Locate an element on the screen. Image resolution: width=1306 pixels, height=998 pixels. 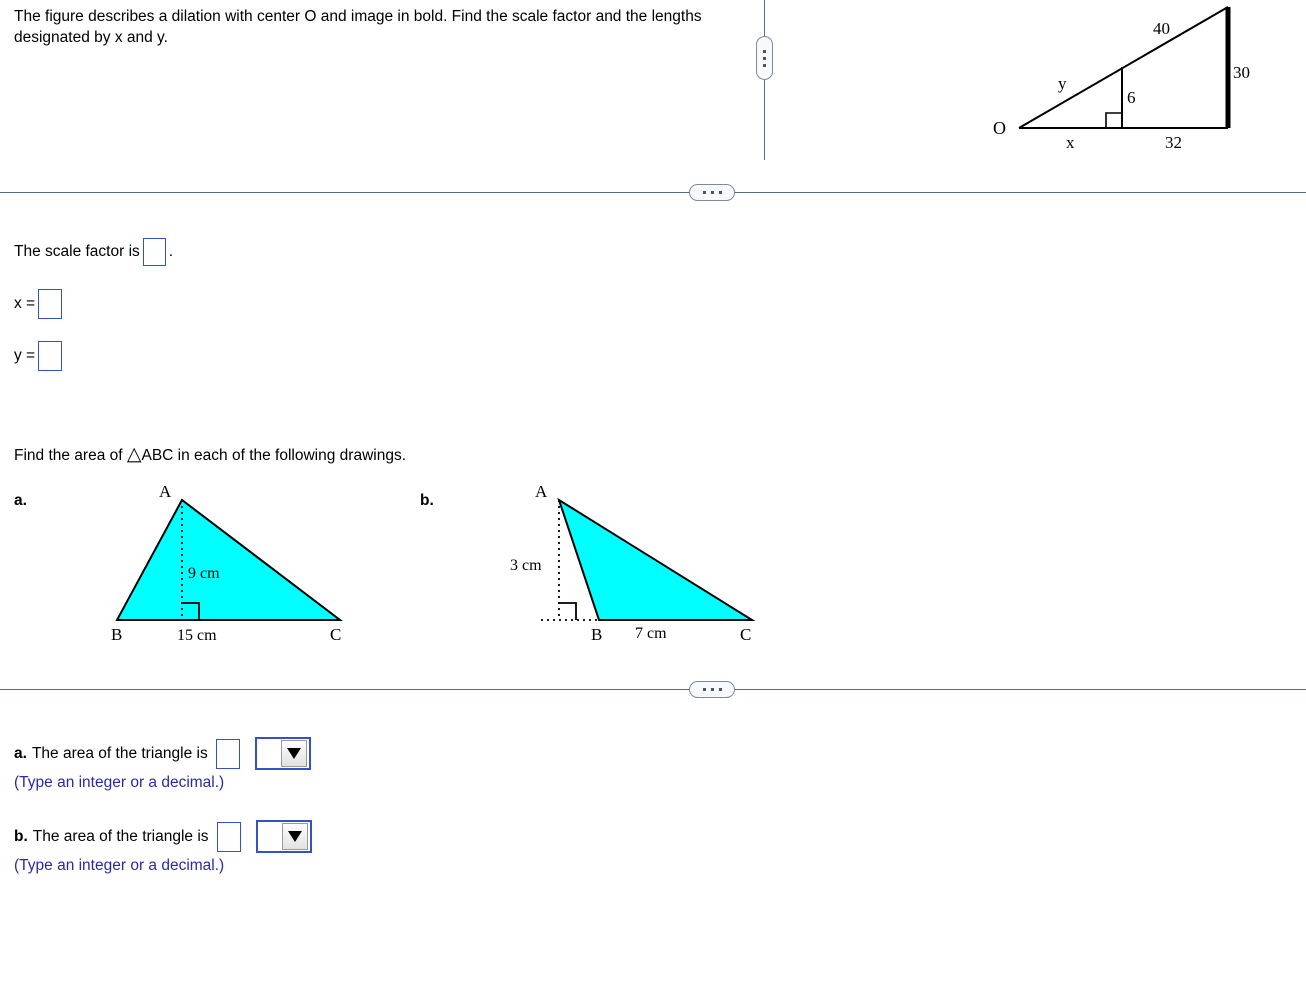
triangle-b-height-label: 3 cm is located at coordinates (526, 565).